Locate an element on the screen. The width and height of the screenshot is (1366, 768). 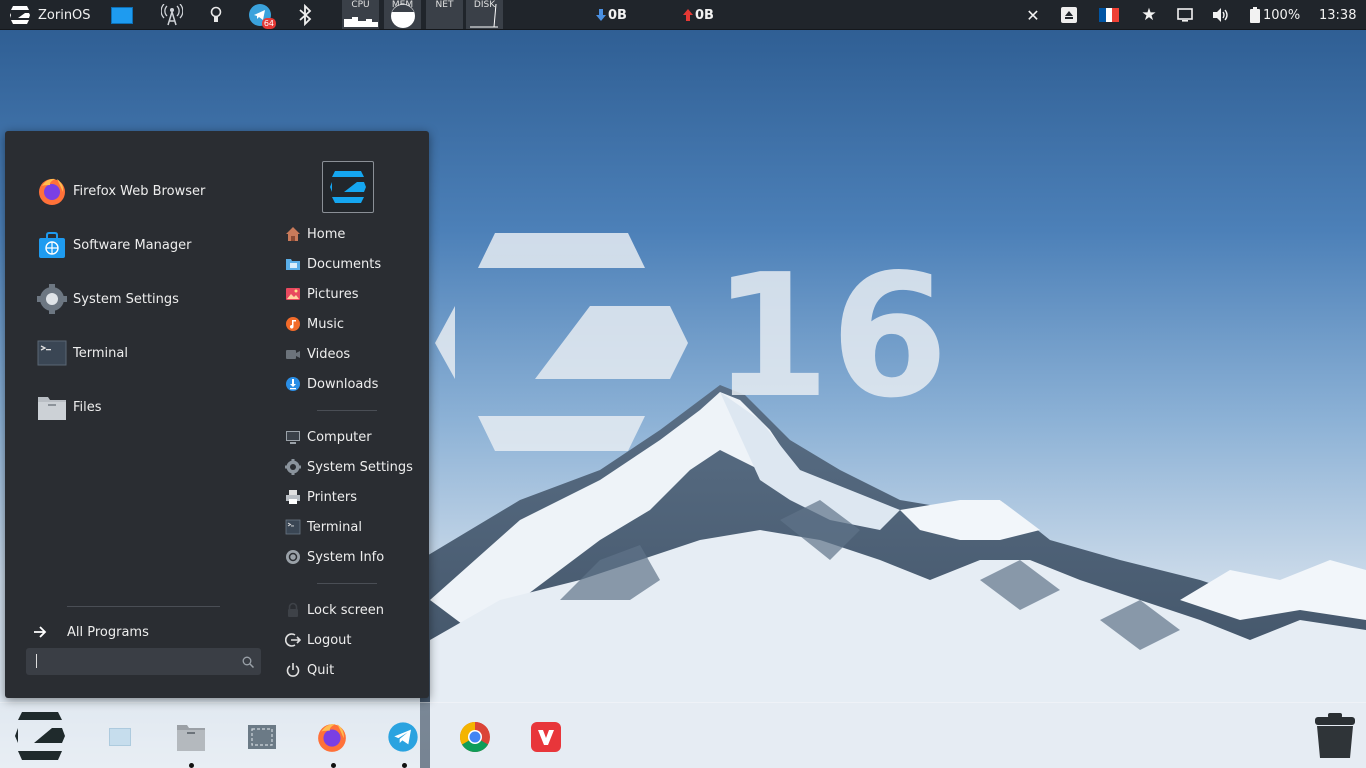
system-info: System Info is located at coordinates (334, 557).